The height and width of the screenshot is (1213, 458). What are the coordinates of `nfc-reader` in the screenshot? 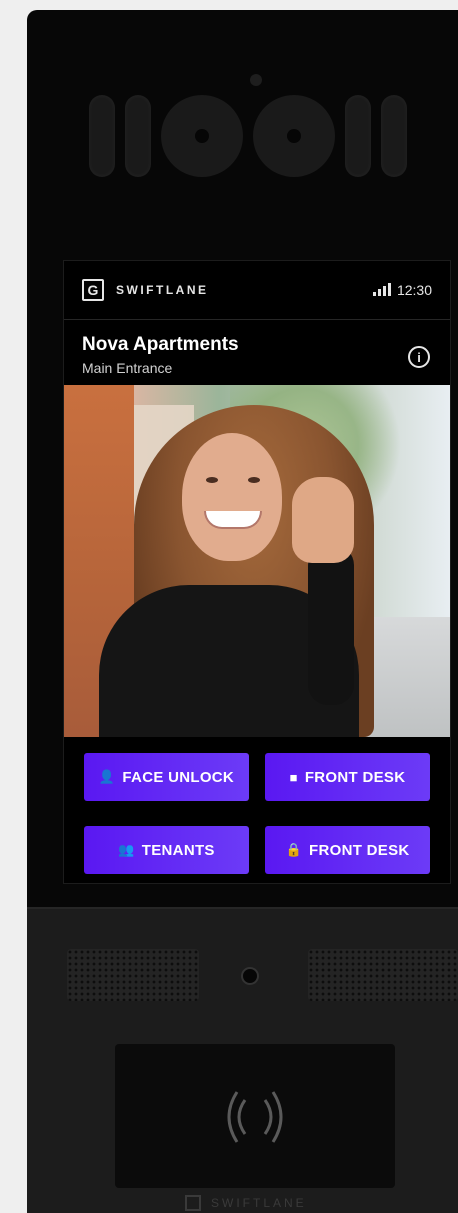 It's located at (255, 1116).